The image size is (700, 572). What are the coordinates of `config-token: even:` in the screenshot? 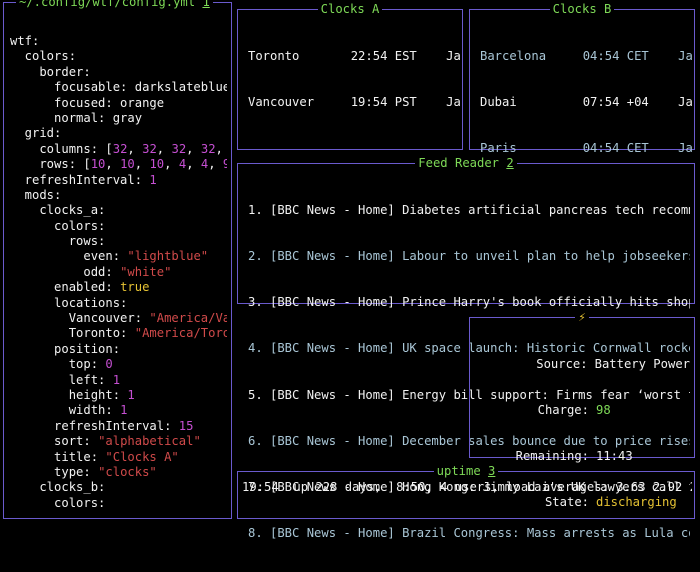 It's located at (69, 256).